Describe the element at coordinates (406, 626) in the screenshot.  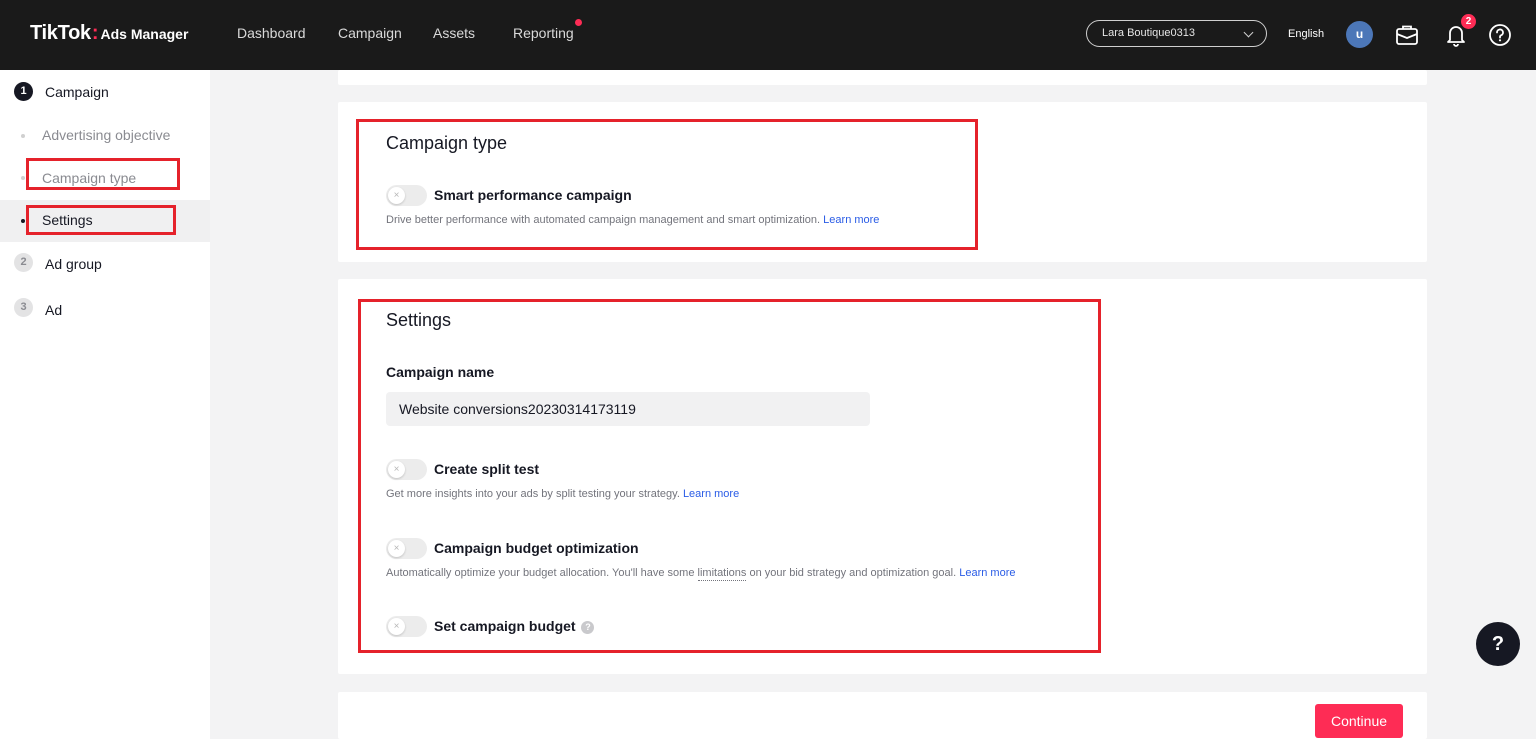
I see `campaign-budget-toggle: ×` at that location.